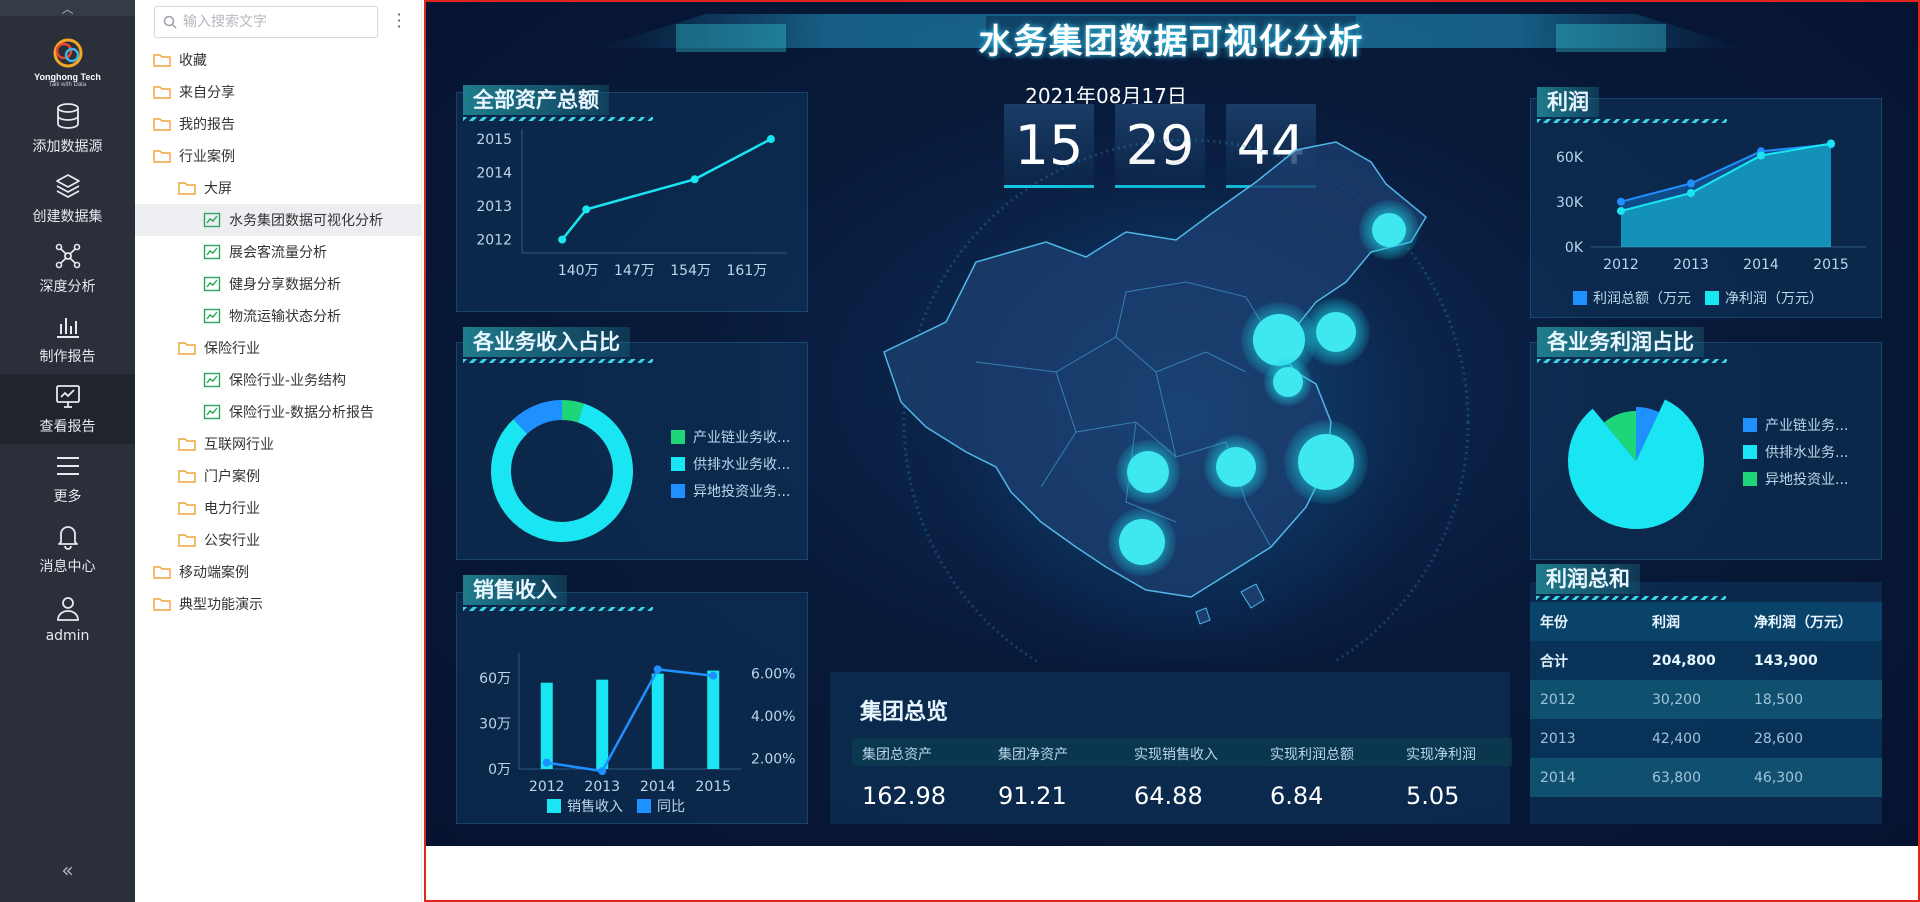 The height and width of the screenshot is (902, 1920). Describe the element at coordinates (904, 796) in the screenshot. I see `overview-metric-value: 162.98` at that location.